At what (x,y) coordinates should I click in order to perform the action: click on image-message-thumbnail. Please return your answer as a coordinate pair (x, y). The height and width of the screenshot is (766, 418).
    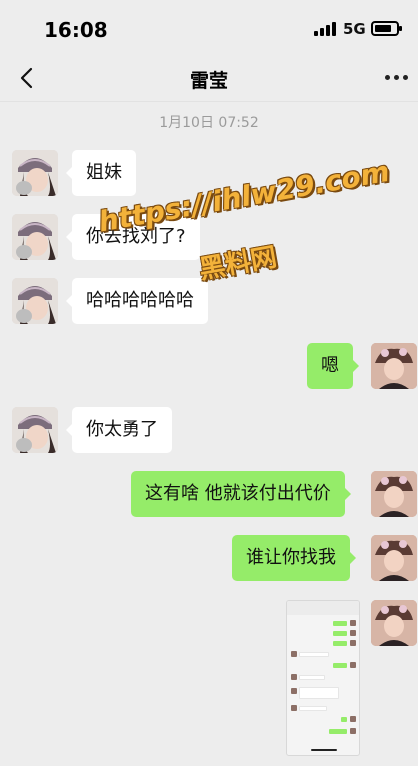
    Looking at the image, I should click on (323, 678).